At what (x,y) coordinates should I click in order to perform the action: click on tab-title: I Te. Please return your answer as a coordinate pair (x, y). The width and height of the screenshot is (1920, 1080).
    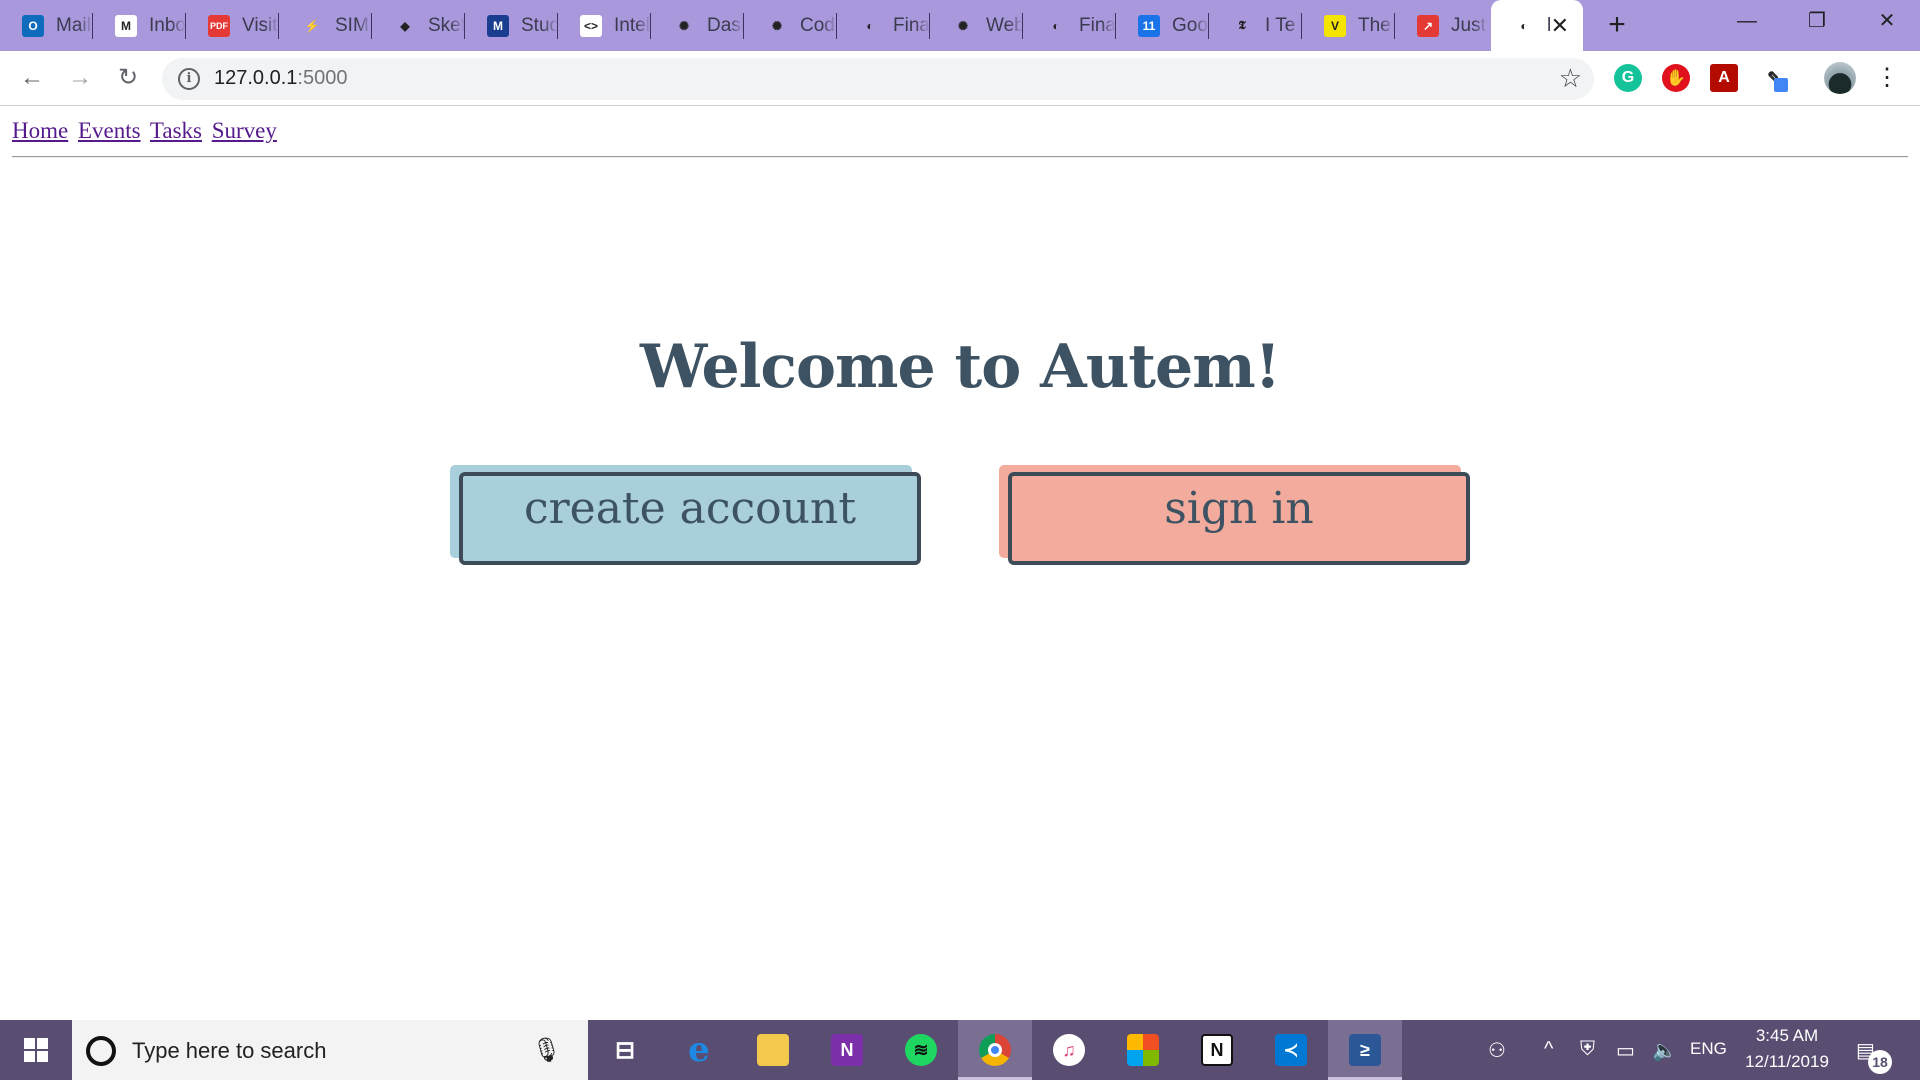
    Looking at the image, I should click on (1280, 25).